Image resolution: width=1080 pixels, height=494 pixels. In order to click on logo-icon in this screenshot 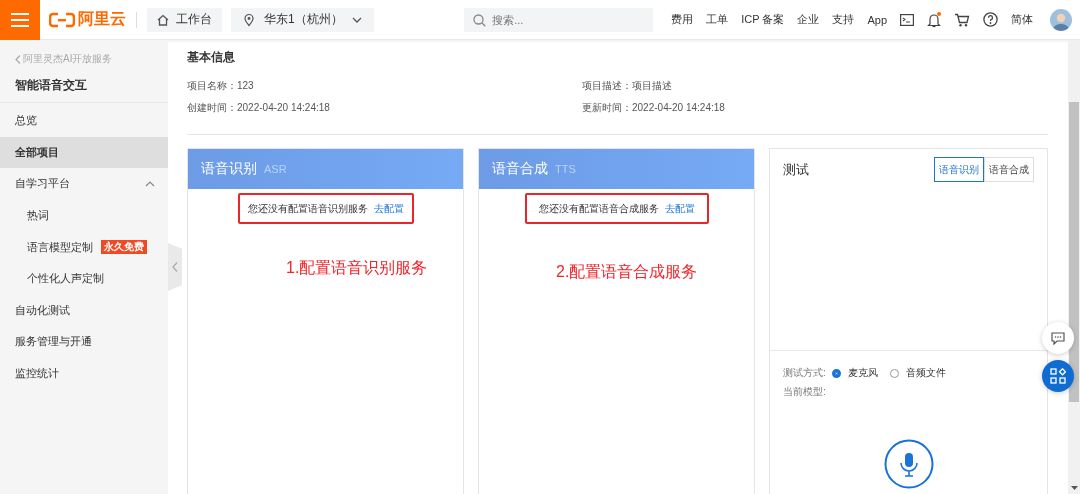, I will do `click(62, 19)`.